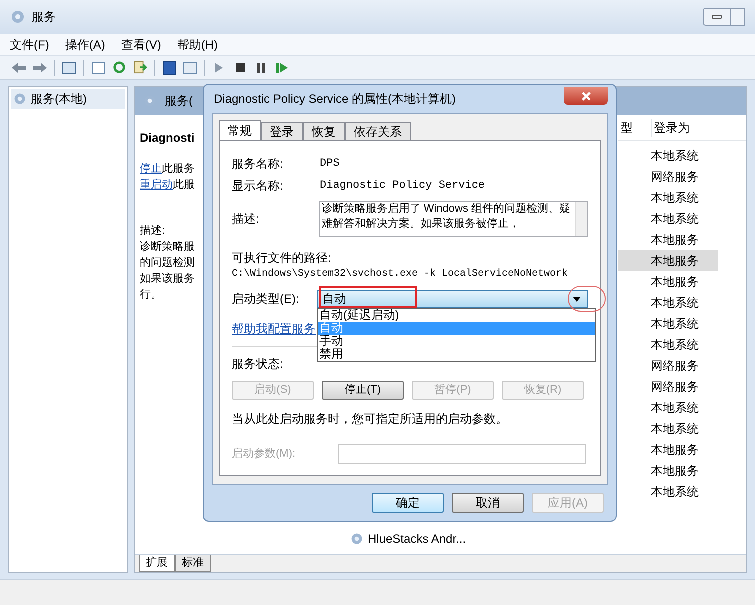 The width and height of the screenshot is (755, 605). I want to click on close-icon, so click(586, 96).